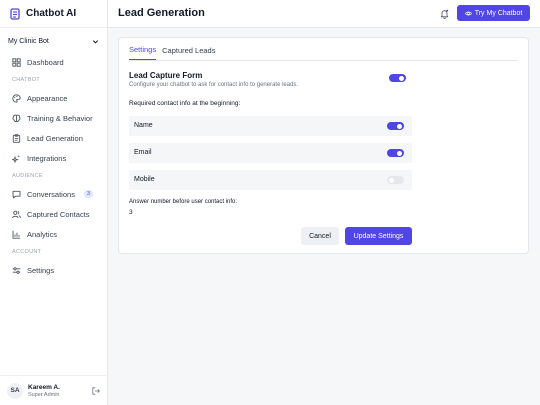 The height and width of the screenshot is (405, 540). What do you see at coordinates (185, 103) in the screenshot?
I see `required-info-label: Required contact info at the beginning:` at bounding box center [185, 103].